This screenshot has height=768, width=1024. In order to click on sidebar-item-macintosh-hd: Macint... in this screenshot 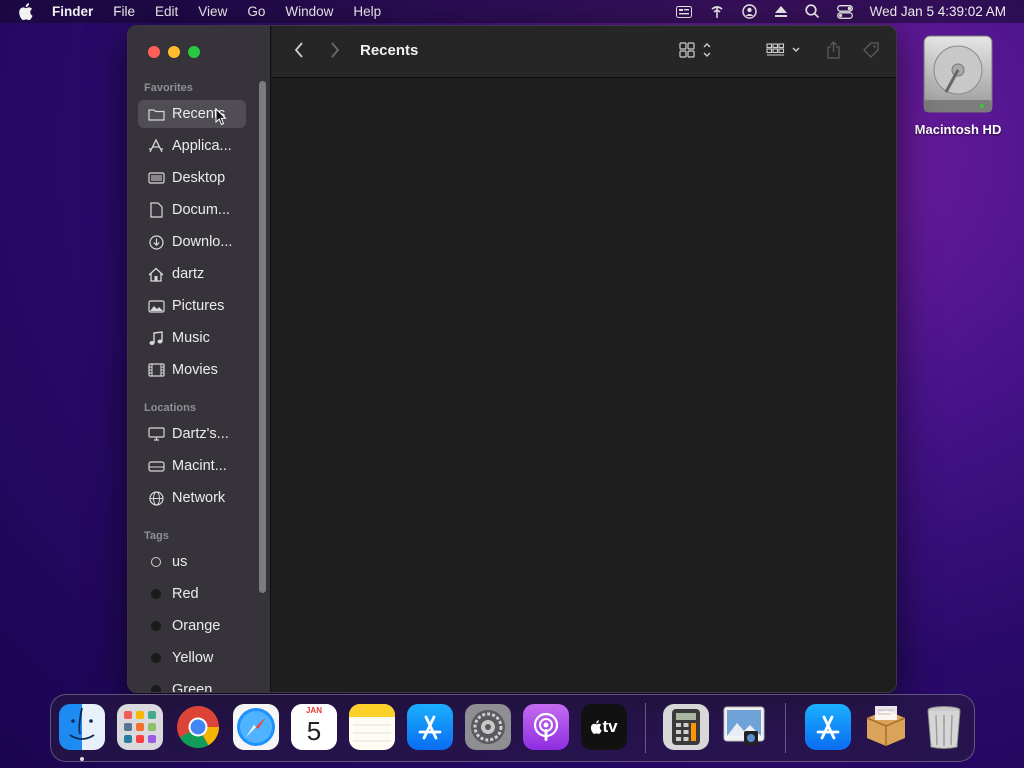, I will do `click(192, 466)`.